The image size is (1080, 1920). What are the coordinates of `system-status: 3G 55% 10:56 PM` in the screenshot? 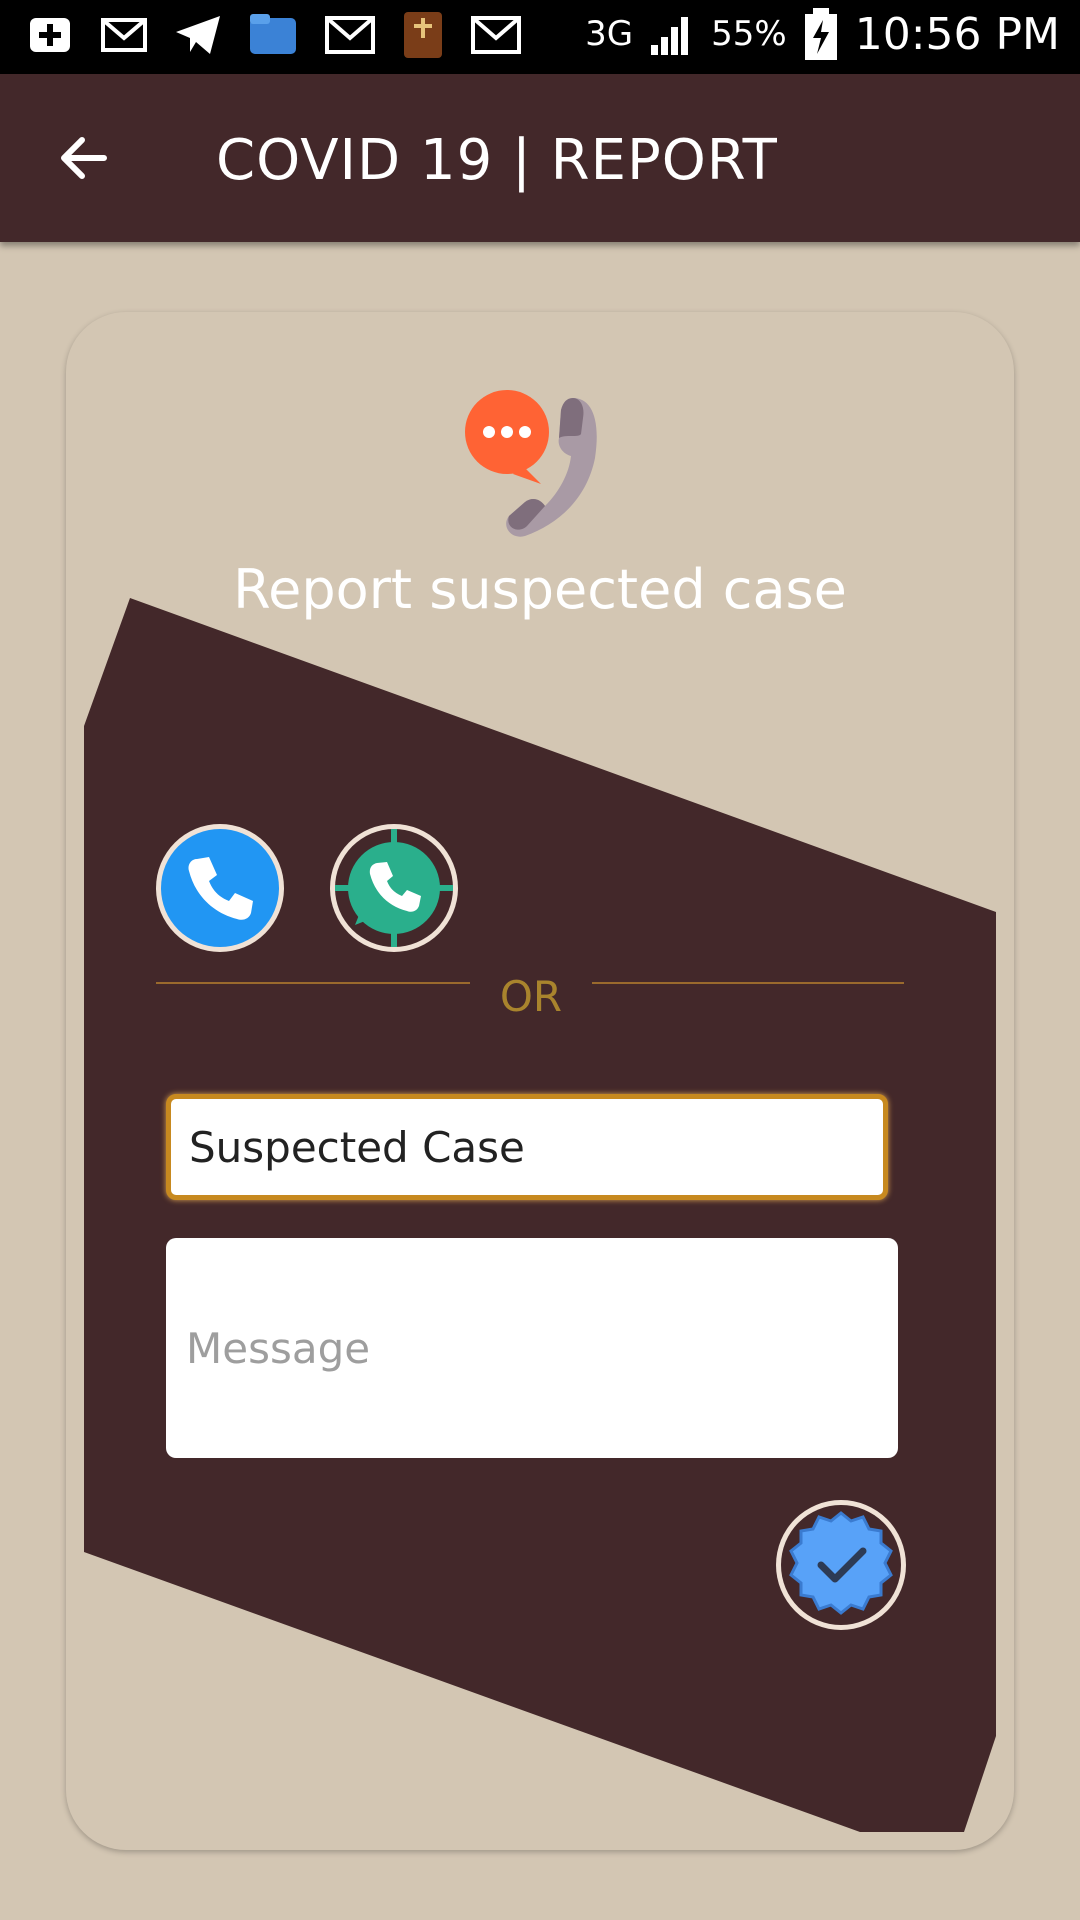 It's located at (822, 34).